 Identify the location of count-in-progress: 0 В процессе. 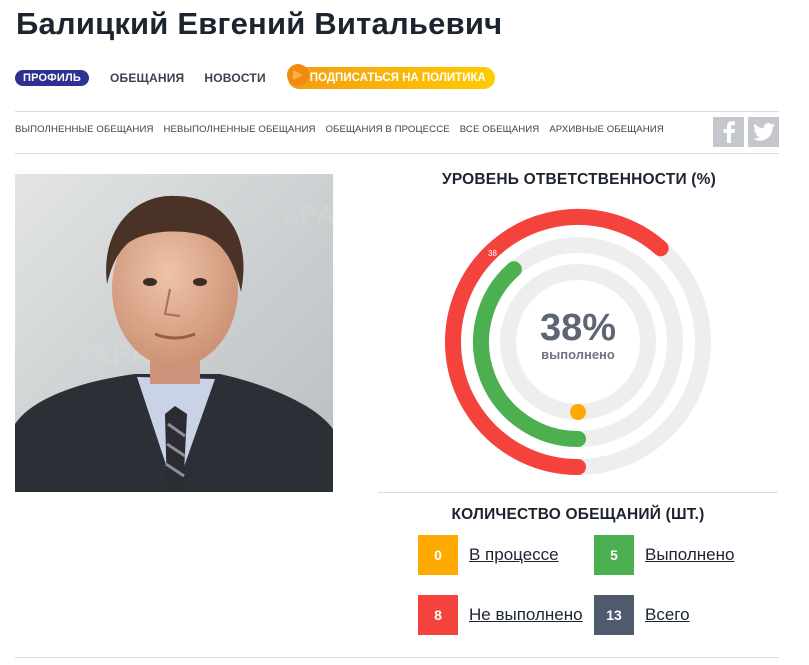
(488, 555).